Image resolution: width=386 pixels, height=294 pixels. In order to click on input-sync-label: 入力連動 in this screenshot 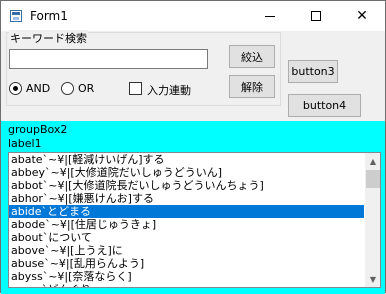, I will do `click(169, 90)`.